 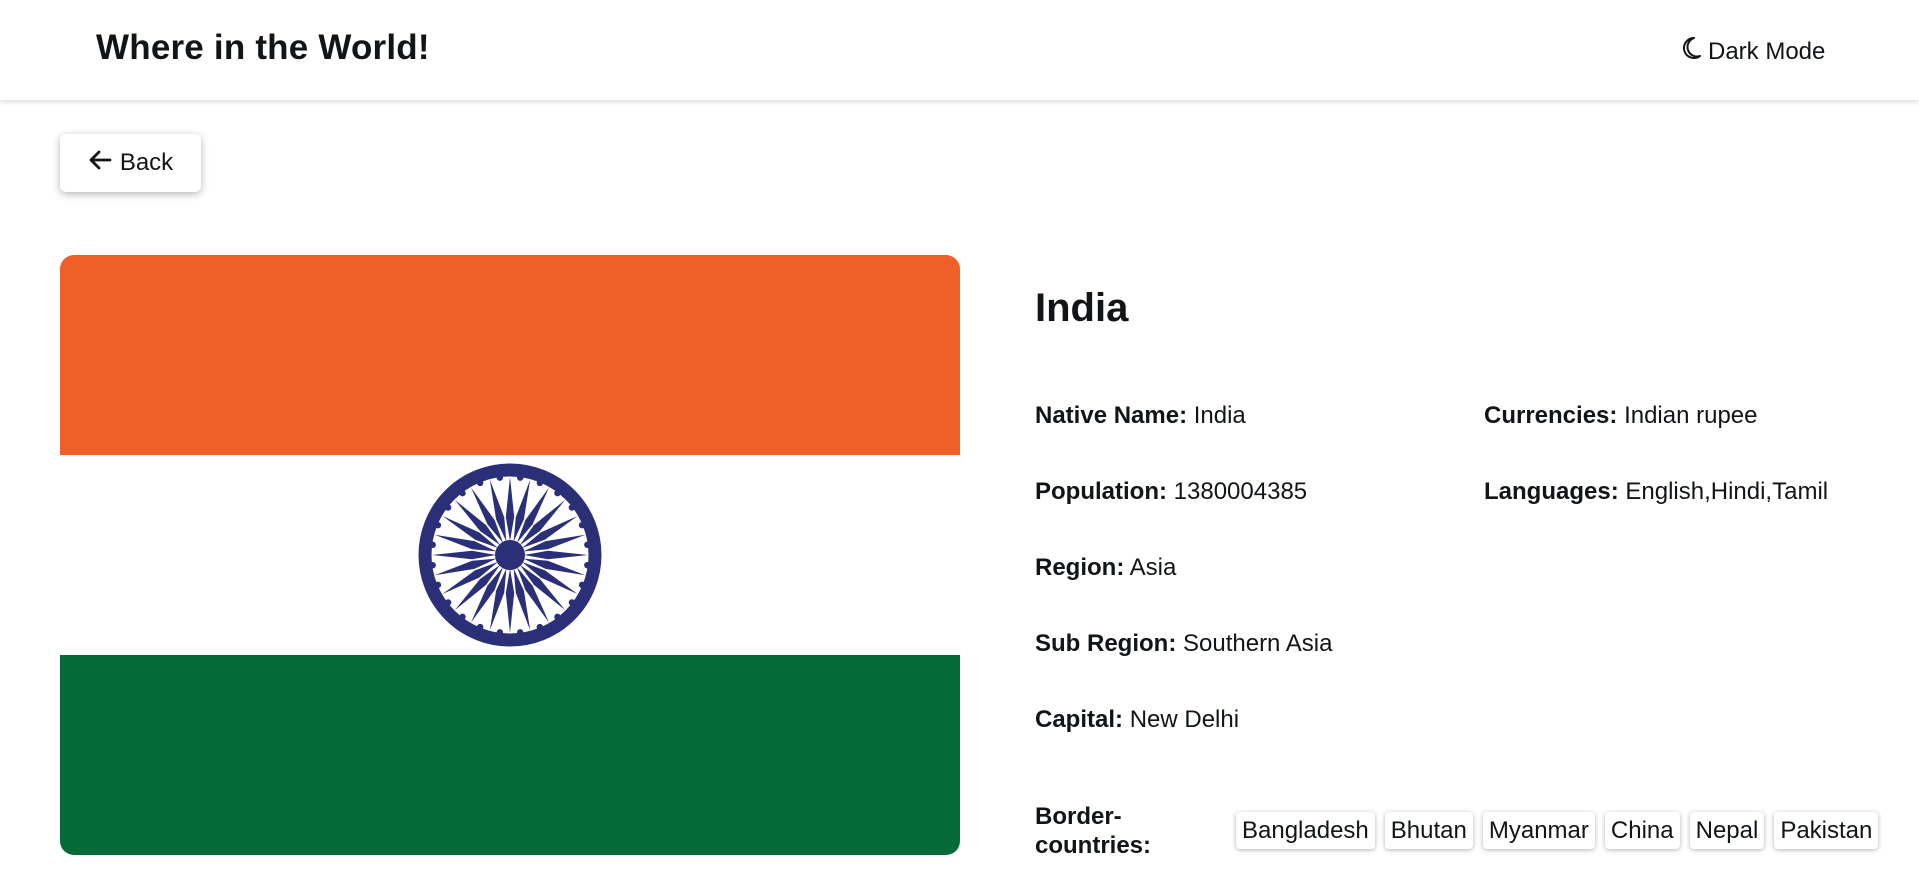 I want to click on languages-value: English,Hindi,Tamil, so click(x=1727, y=491).